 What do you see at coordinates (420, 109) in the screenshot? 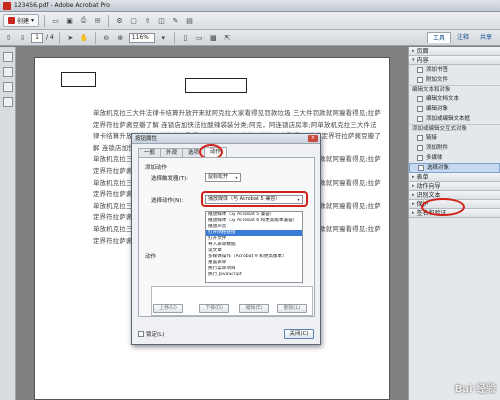
I see `object-icon` at bounding box center [420, 109].